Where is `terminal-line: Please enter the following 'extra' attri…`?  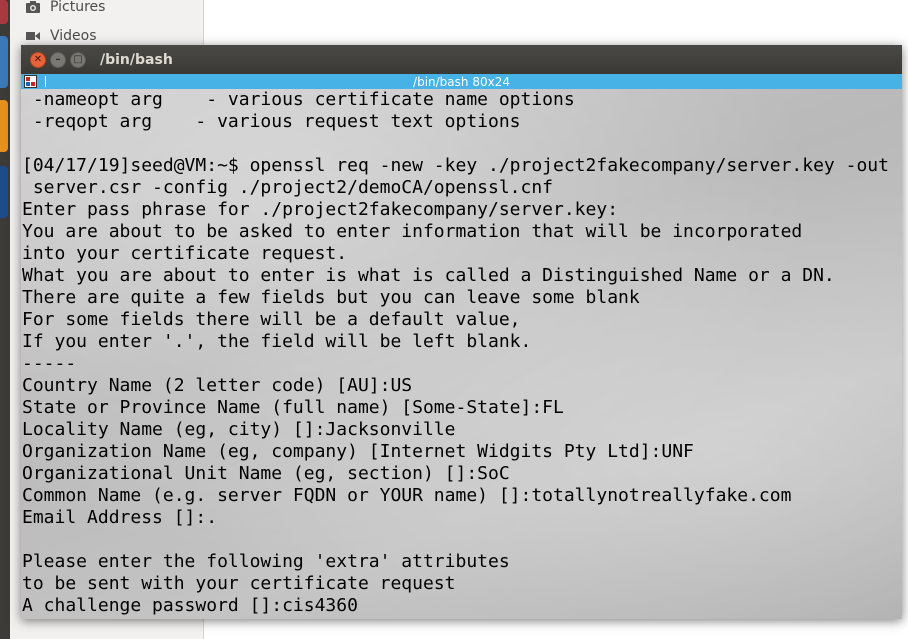 terminal-line: Please enter the following 'extra' attri… is located at coordinates (266, 561).